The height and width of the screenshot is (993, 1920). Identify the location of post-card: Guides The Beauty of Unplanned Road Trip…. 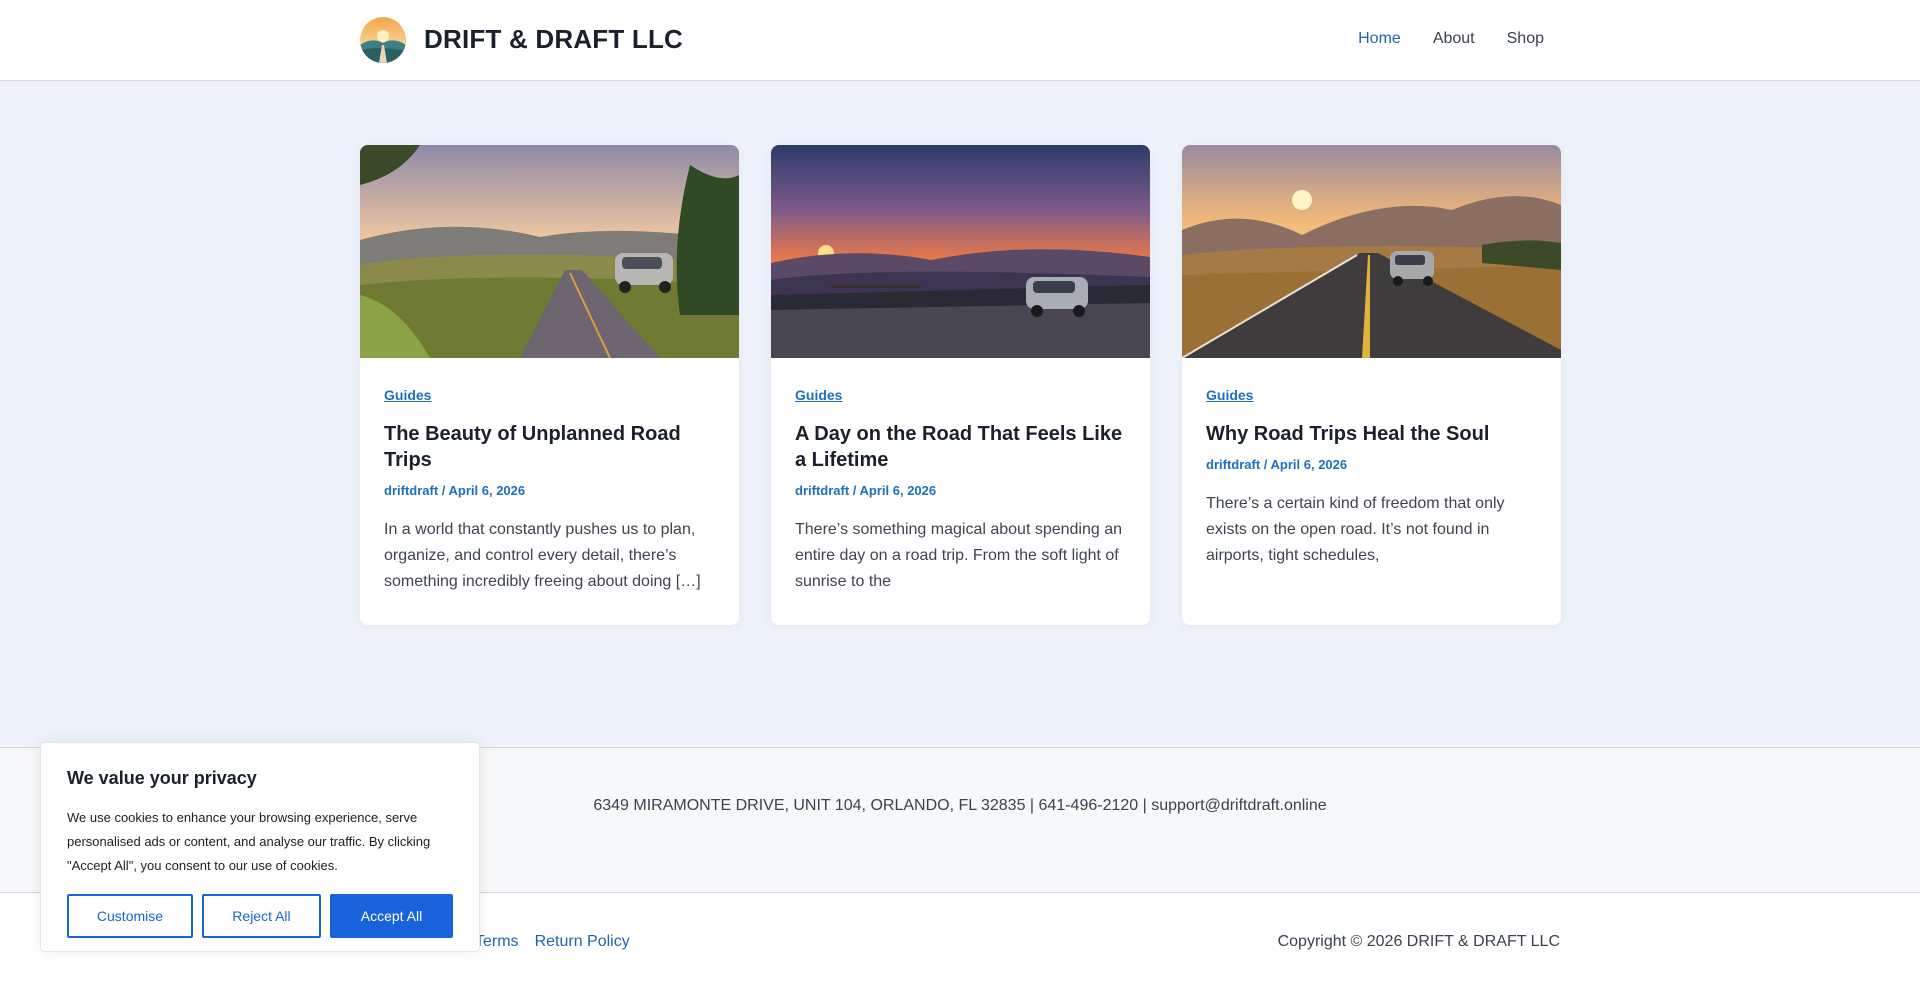
(549, 385).